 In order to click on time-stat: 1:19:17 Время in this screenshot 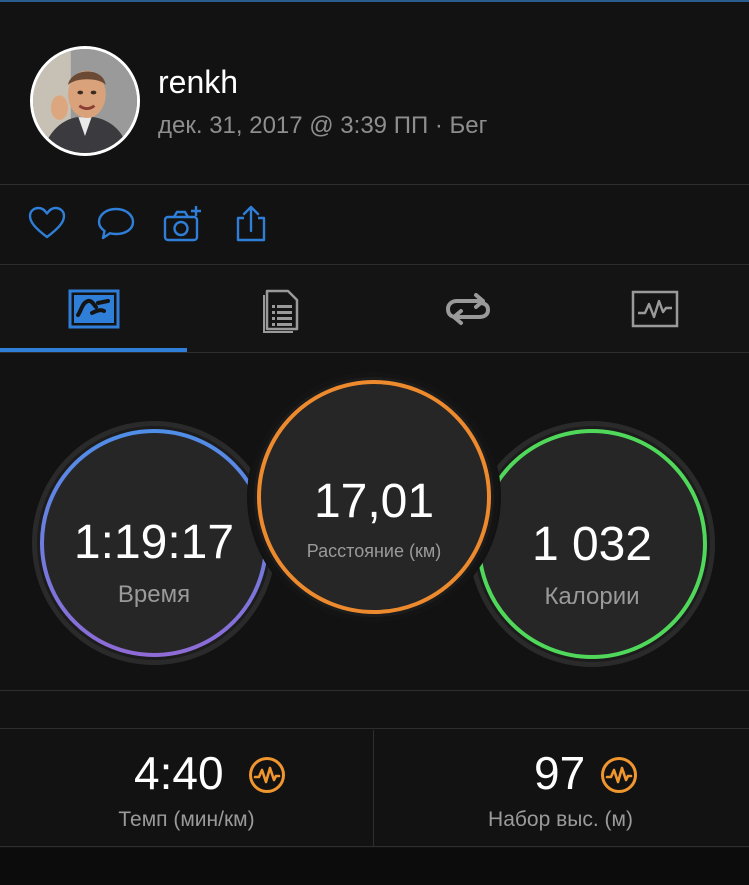, I will do `click(154, 543)`.